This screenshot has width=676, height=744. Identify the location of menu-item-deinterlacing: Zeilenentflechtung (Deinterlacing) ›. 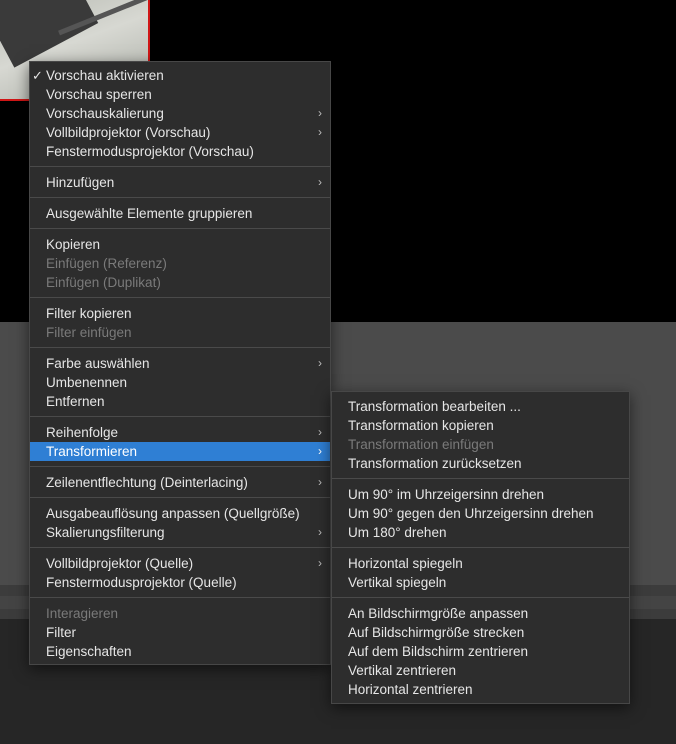
(180, 482).